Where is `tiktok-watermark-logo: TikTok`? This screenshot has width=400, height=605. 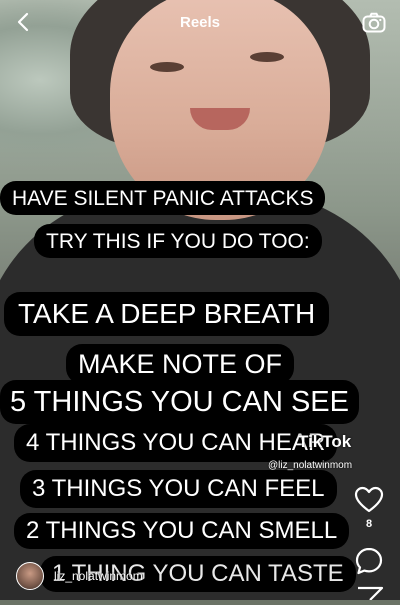
tiktok-watermark-logo: TikTok is located at coordinates (325, 441).